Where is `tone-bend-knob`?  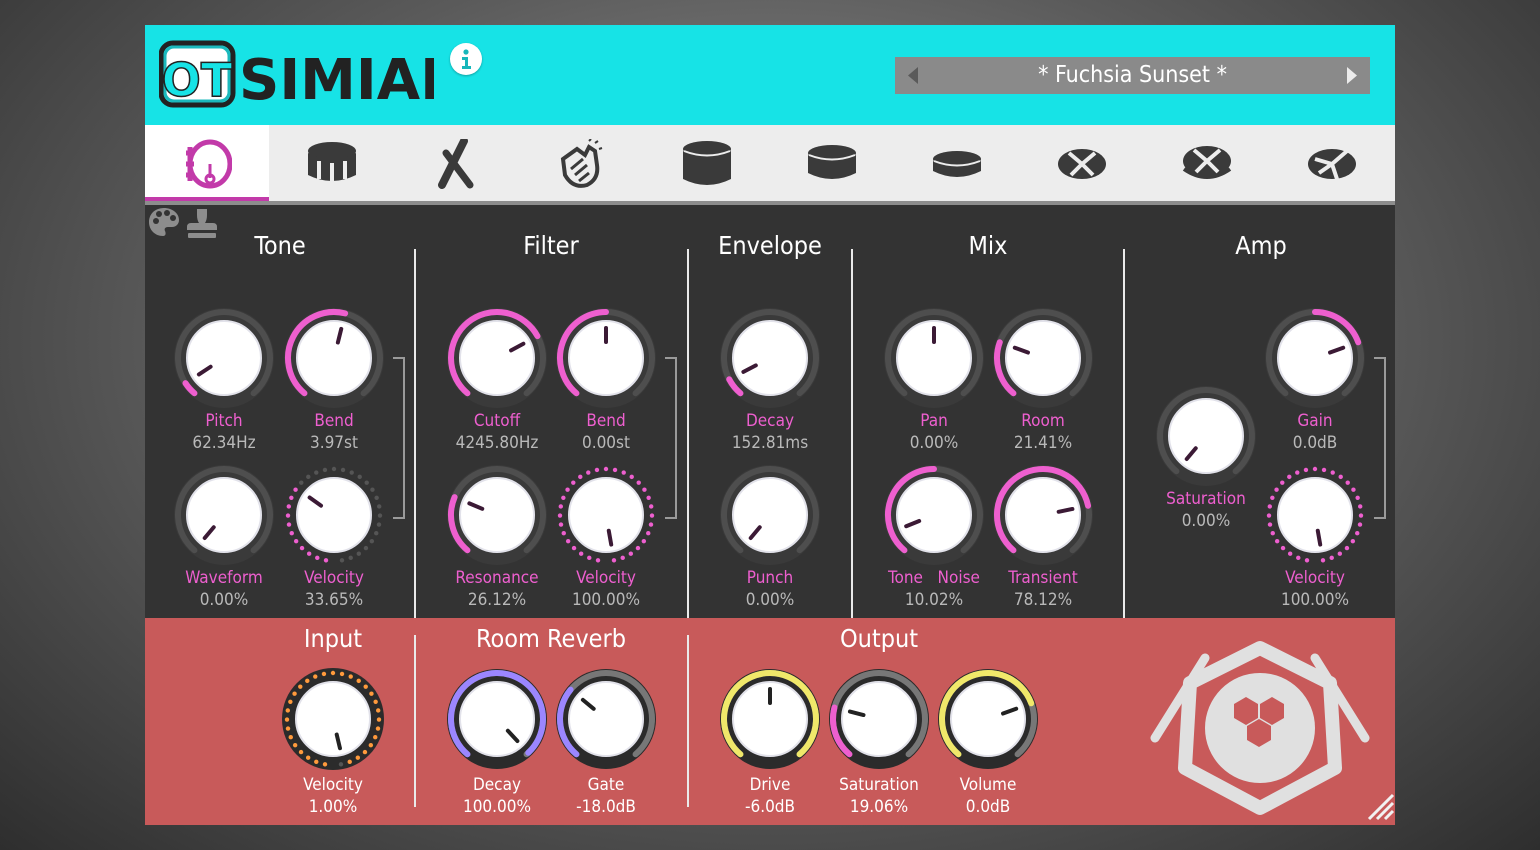 tone-bend-knob is located at coordinates (334, 358).